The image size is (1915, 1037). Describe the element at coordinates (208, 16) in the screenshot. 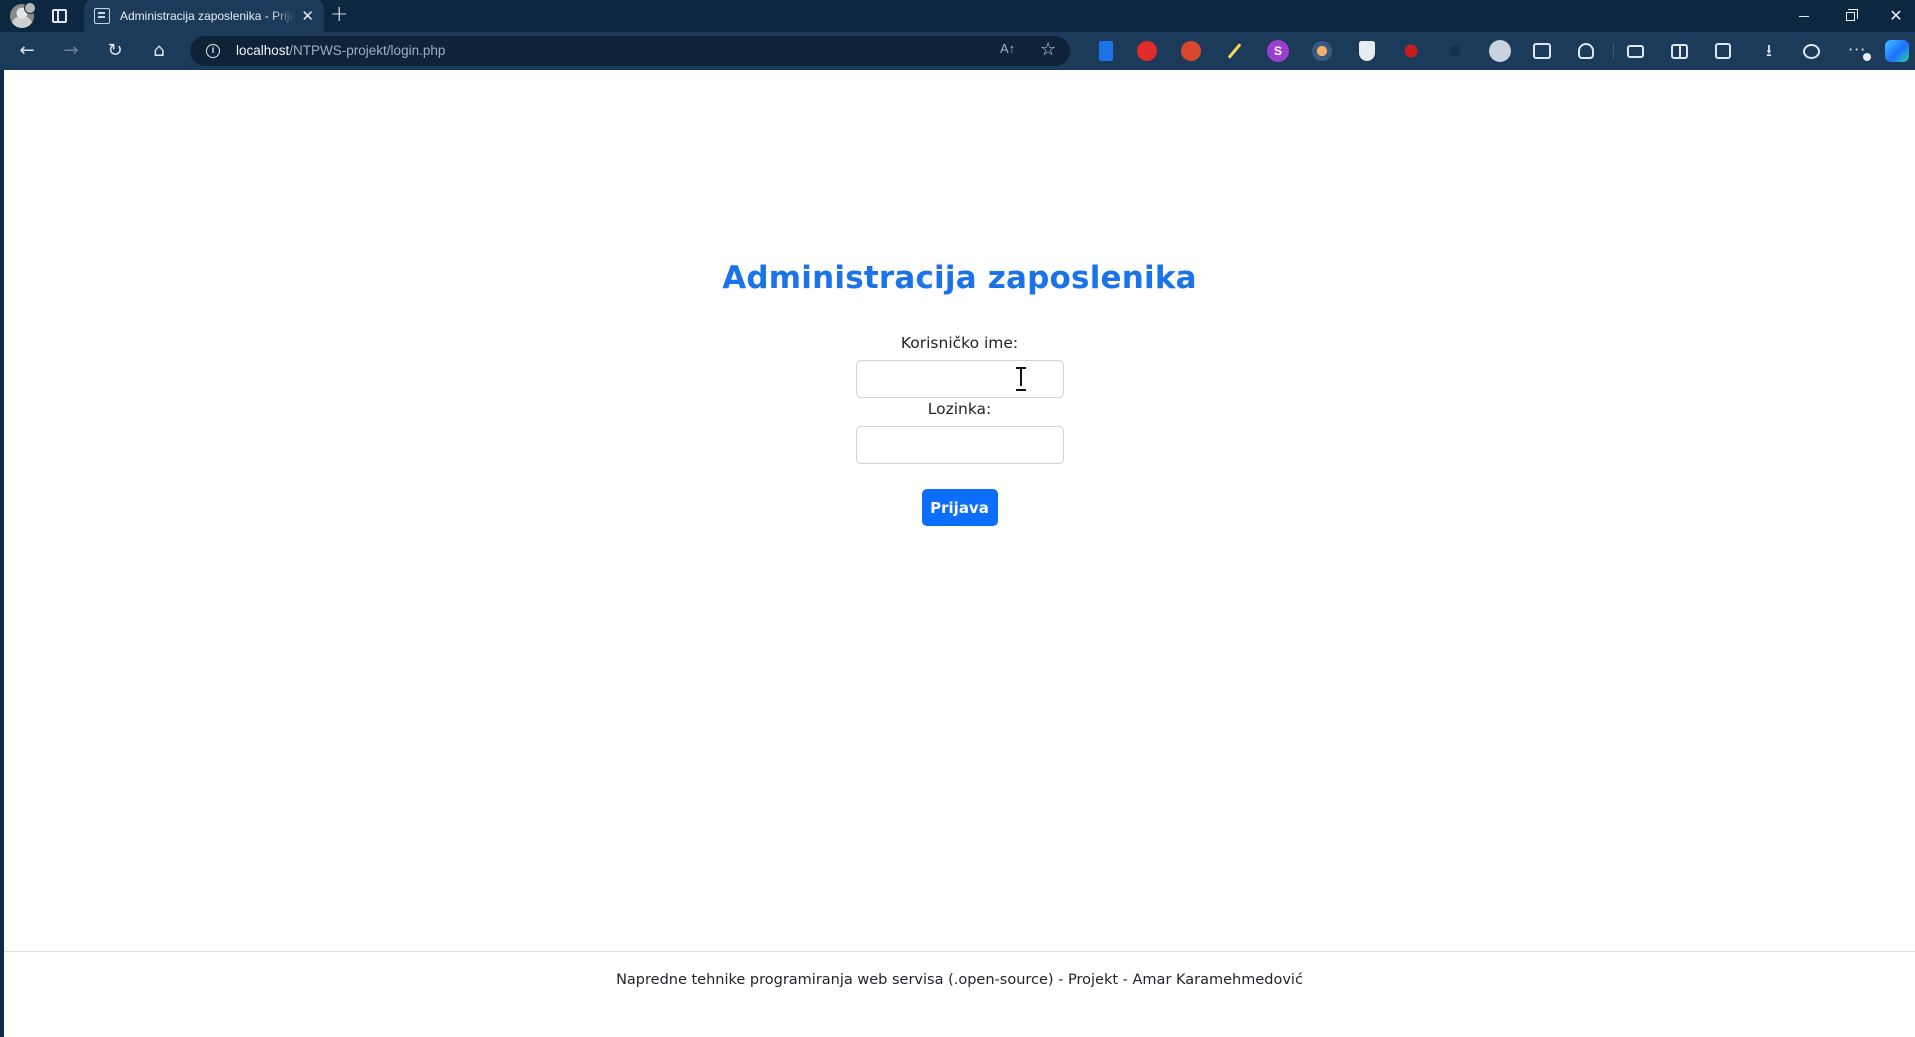

I see `tab-title: Administracija zaposlenika - Prijava` at that location.